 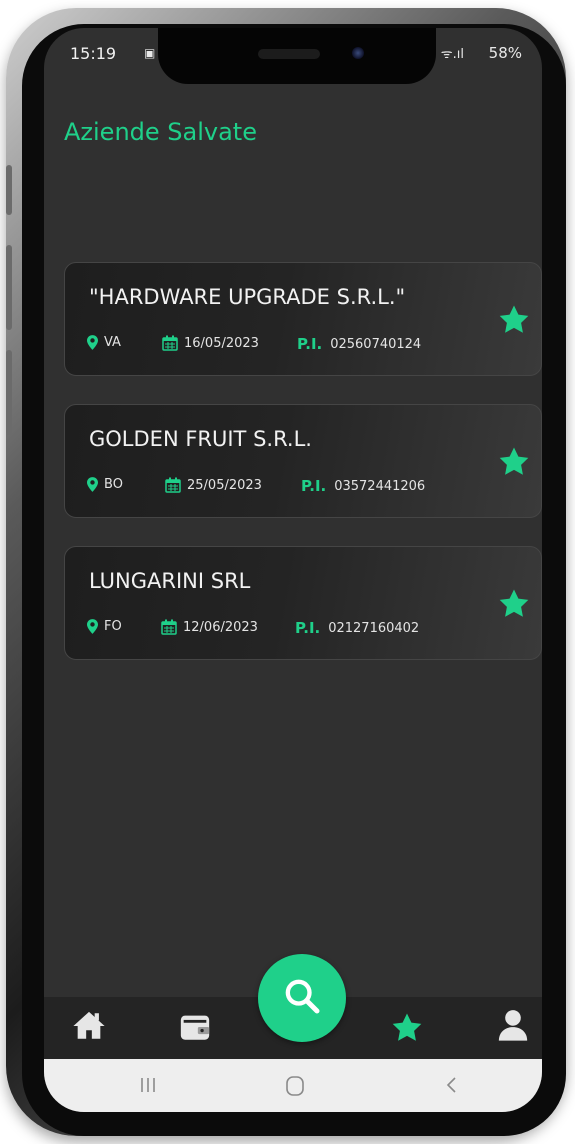 What do you see at coordinates (505, 53) in the screenshot?
I see `battery-level: 58%` at bounding box center [505, 53].